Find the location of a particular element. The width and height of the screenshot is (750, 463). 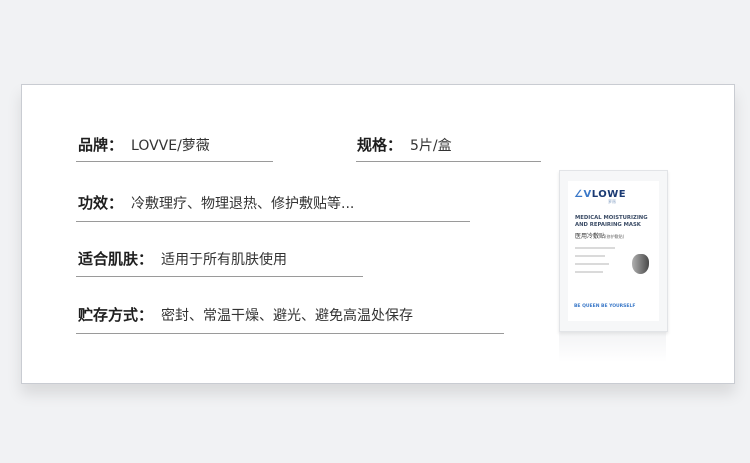

package-cn-name: 医用冷敷贴(修护敷贴) is located at coordinates (600, 236).